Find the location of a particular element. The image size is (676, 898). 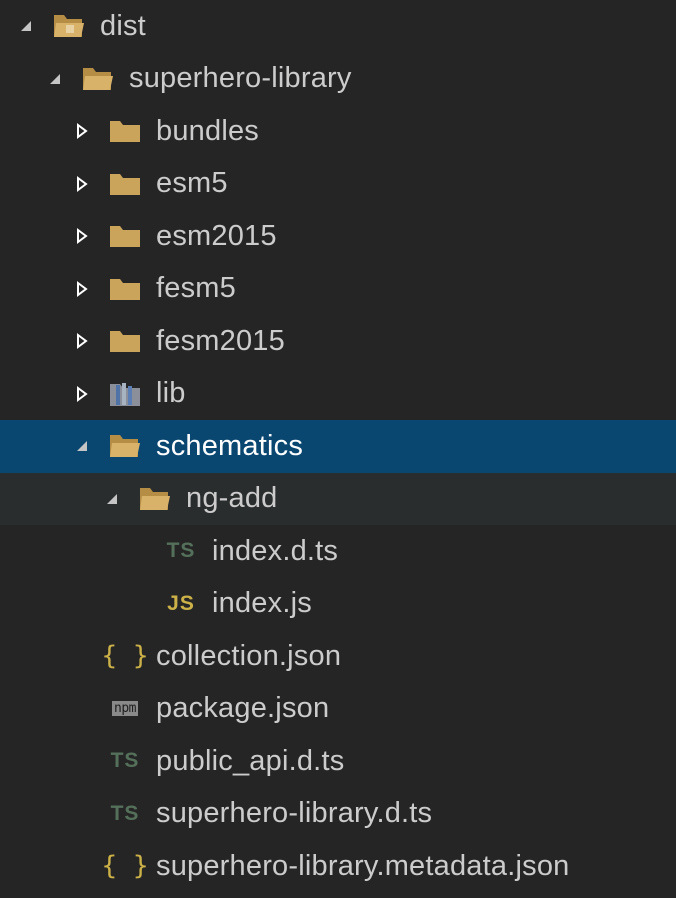

tree-item-esm5: esm5 is located at coordinates (338, 184).